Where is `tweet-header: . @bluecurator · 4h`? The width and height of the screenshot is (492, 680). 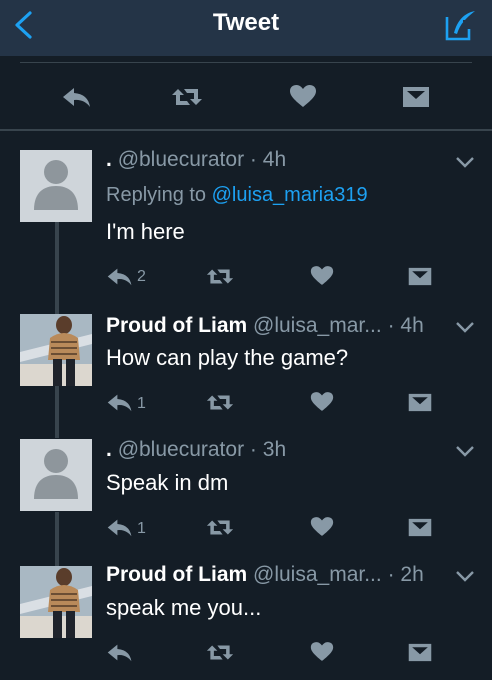 tweet-header: . @bluecurator · 4h is located at coordinates (278, 160).